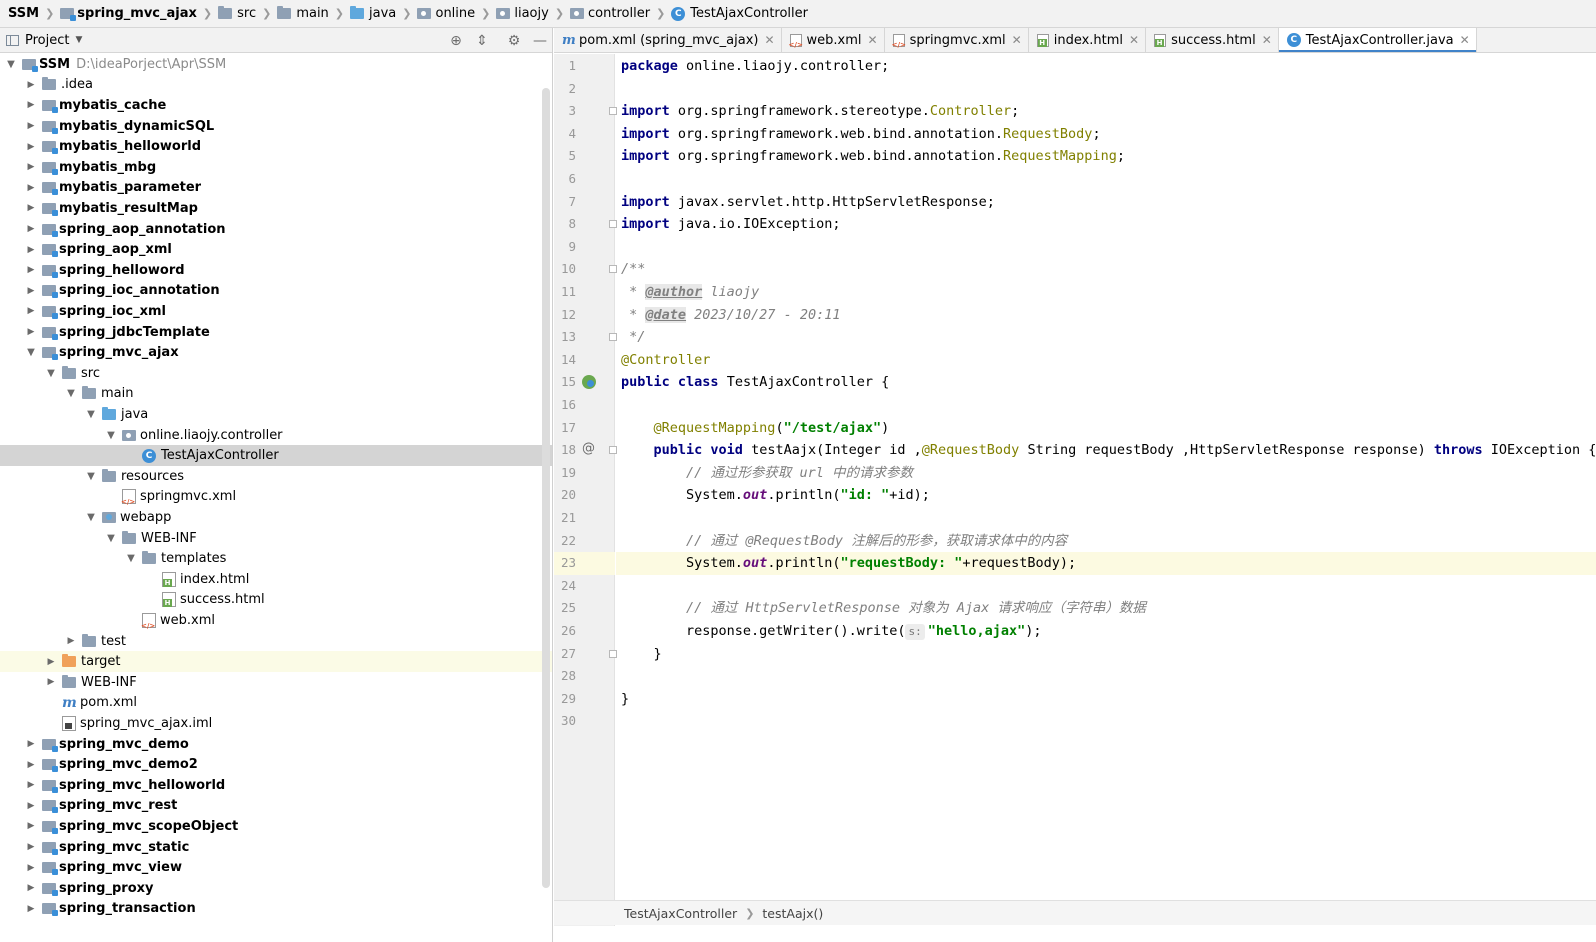  What do you see at coordinates (276, 785) in the screenshot?
I see `tree-node: ▶ spring_mvc_helloworld` at bounding box center [276, 785].